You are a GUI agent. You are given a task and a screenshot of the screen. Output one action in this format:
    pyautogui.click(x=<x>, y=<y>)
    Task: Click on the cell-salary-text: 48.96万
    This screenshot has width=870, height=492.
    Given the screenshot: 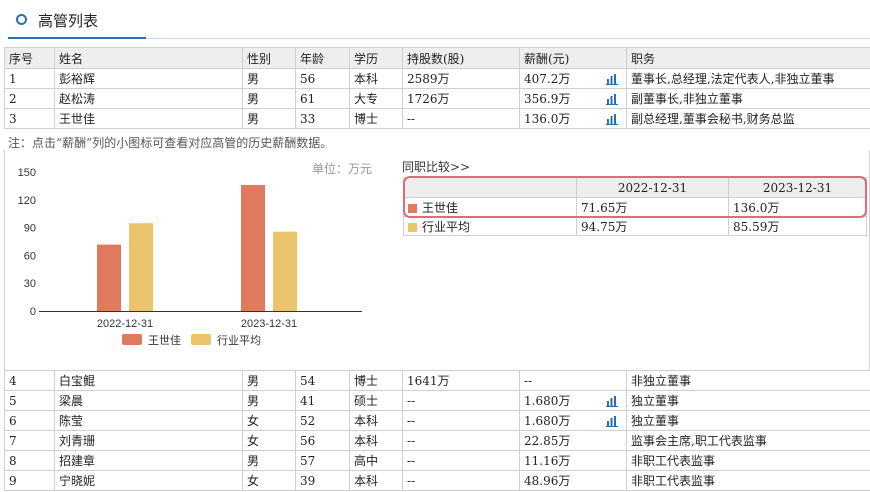 What is the action you would take?
    pyautogui.click(x=547, y=481)
    